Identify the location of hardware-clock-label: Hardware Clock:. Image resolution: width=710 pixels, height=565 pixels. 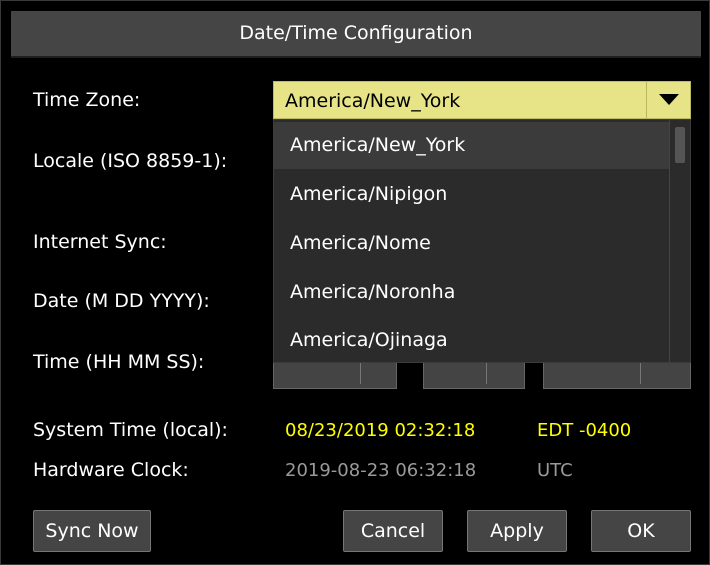
(111, 470).